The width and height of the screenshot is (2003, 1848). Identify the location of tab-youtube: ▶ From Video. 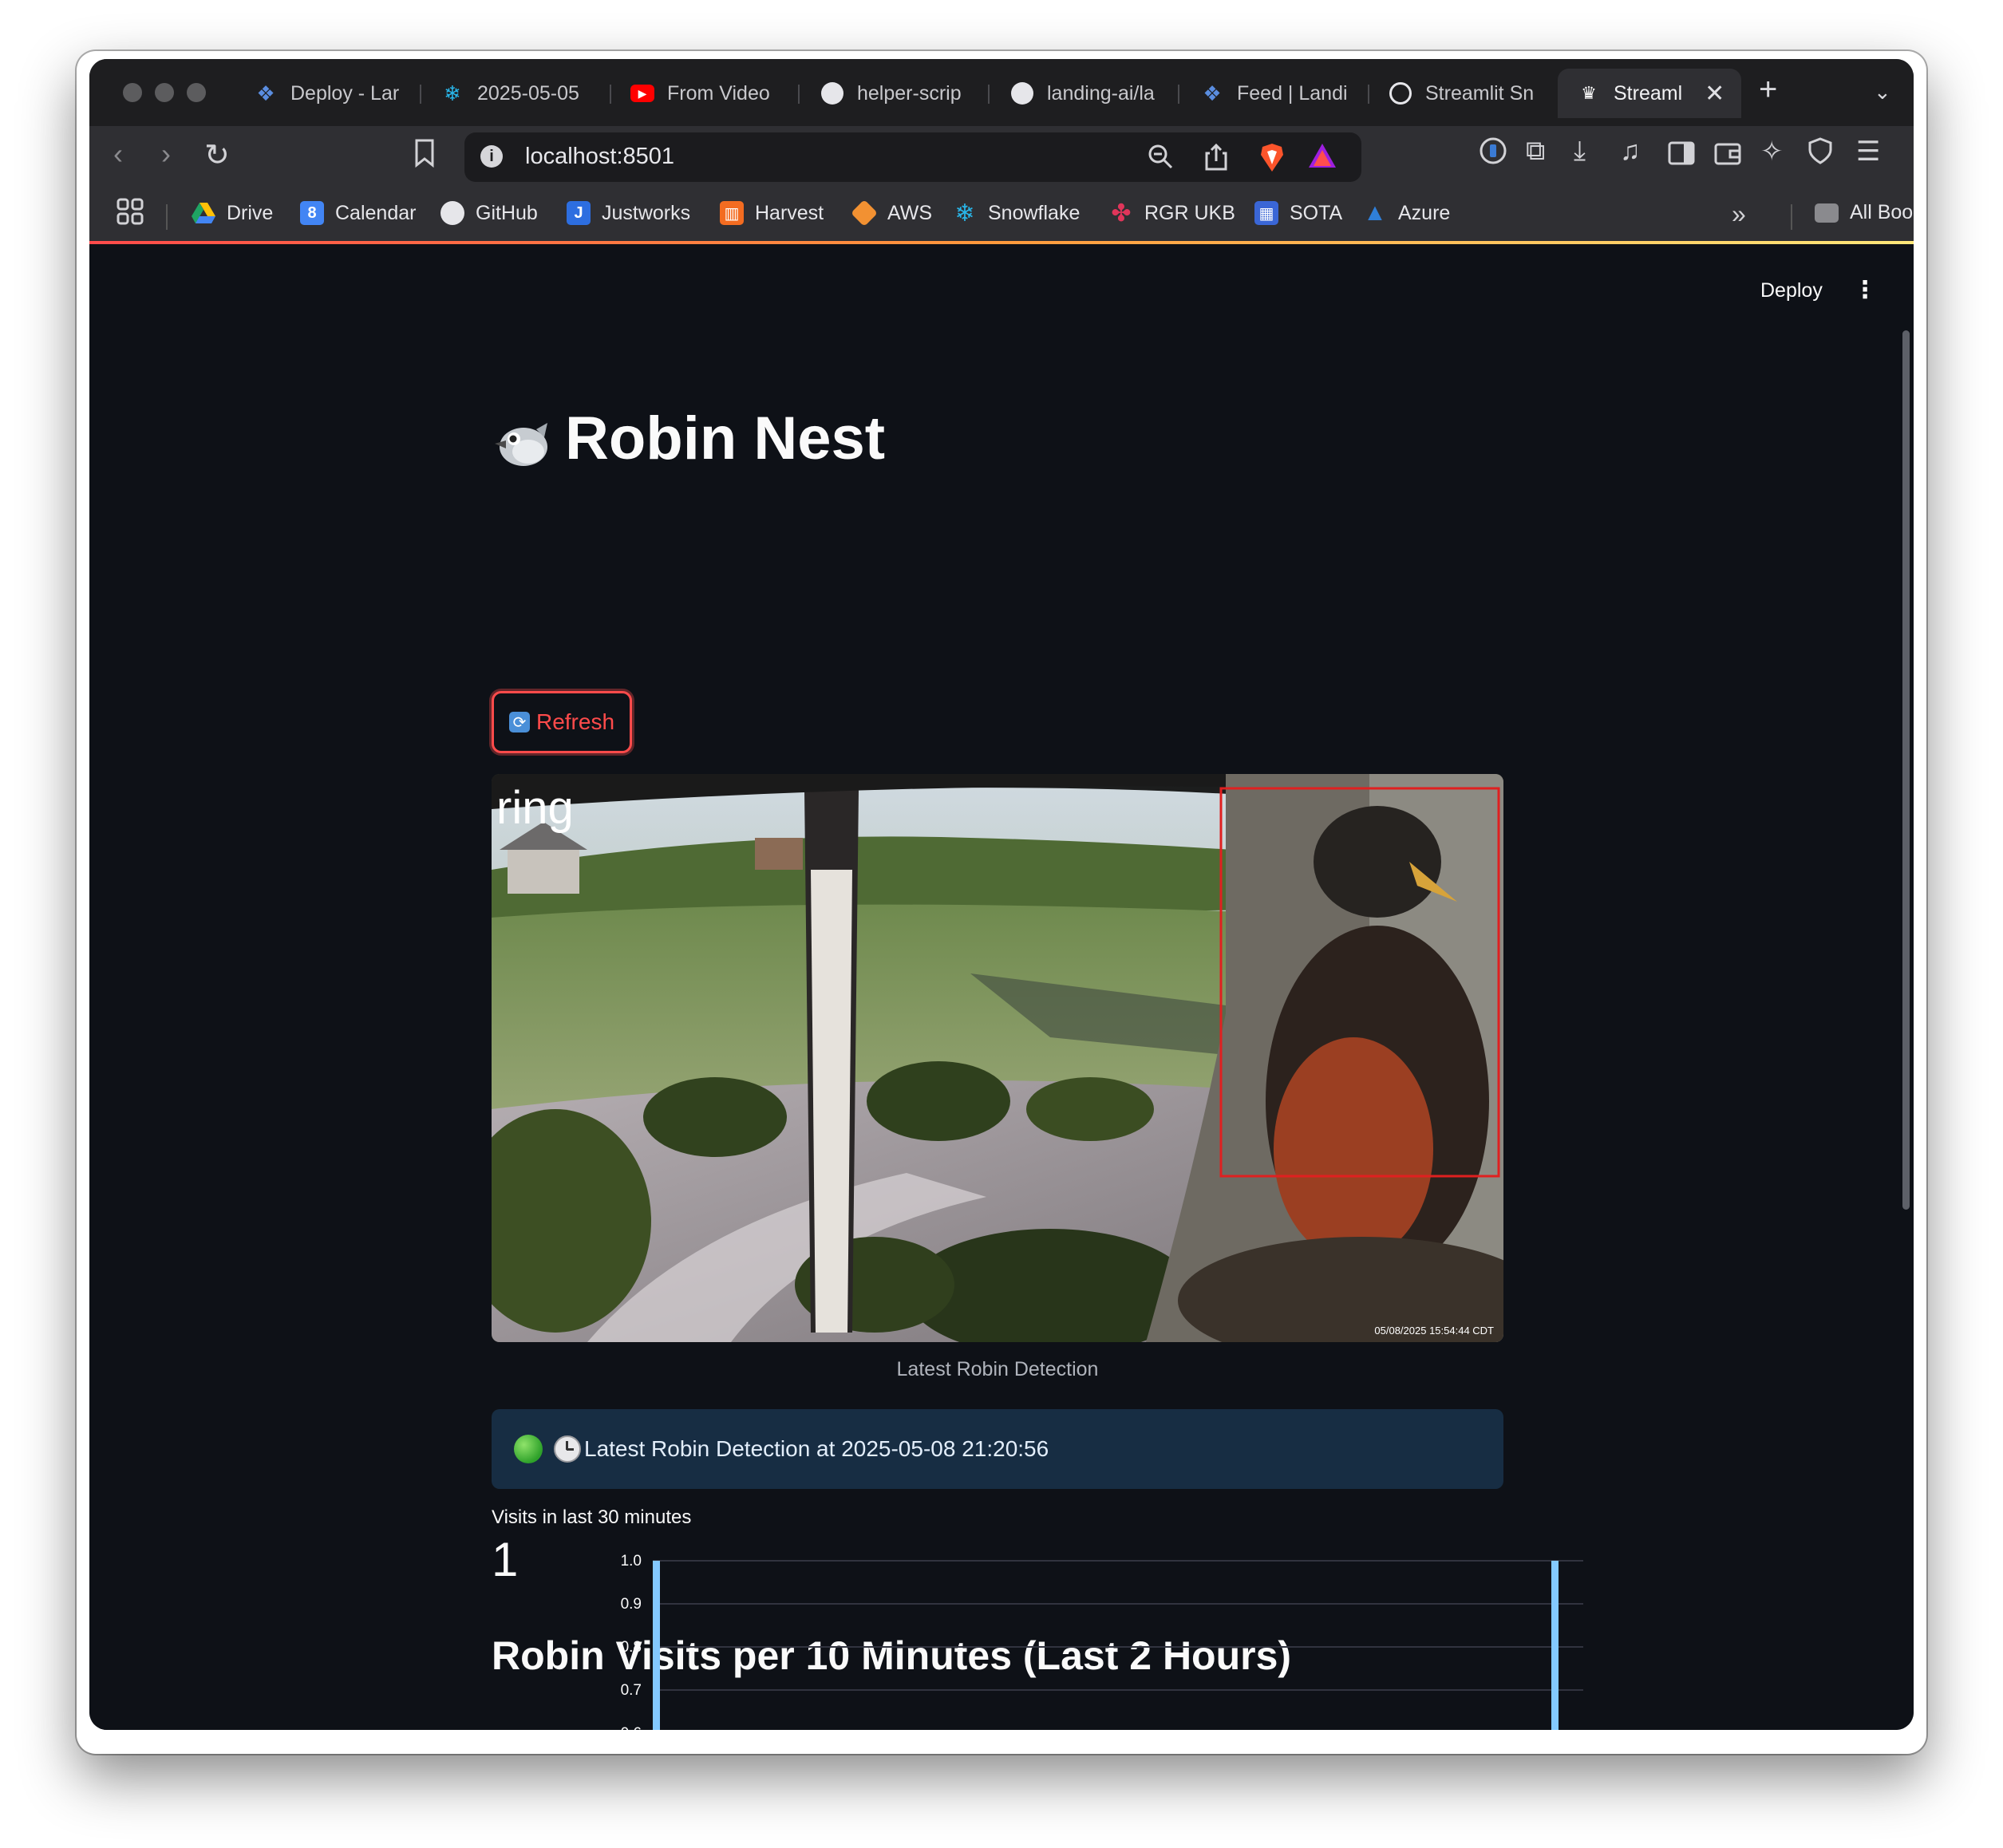
(710, 93).